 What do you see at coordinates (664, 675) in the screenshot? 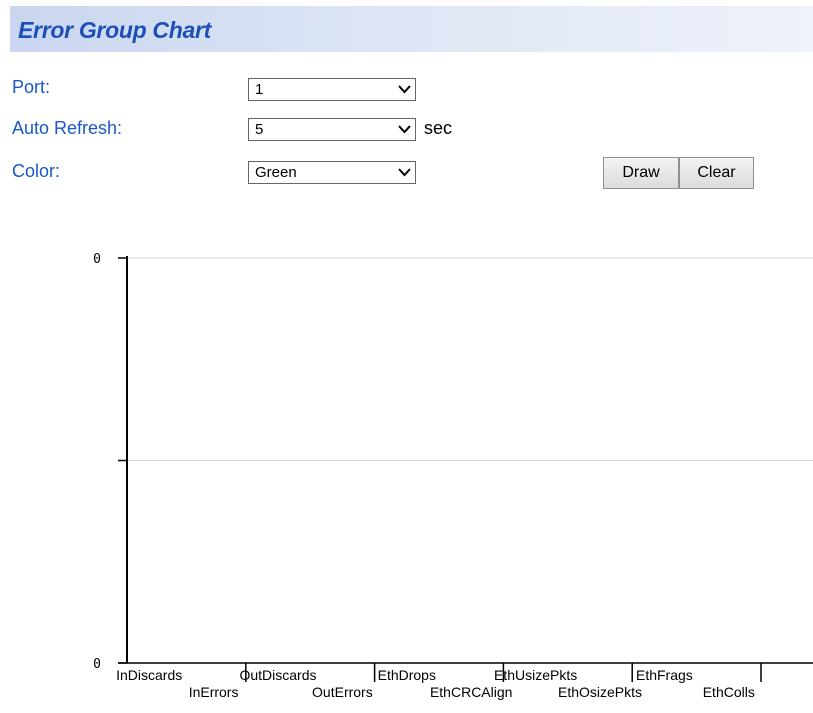
I see `x-category-label: EthFrags` at bounding box center [664, 675].